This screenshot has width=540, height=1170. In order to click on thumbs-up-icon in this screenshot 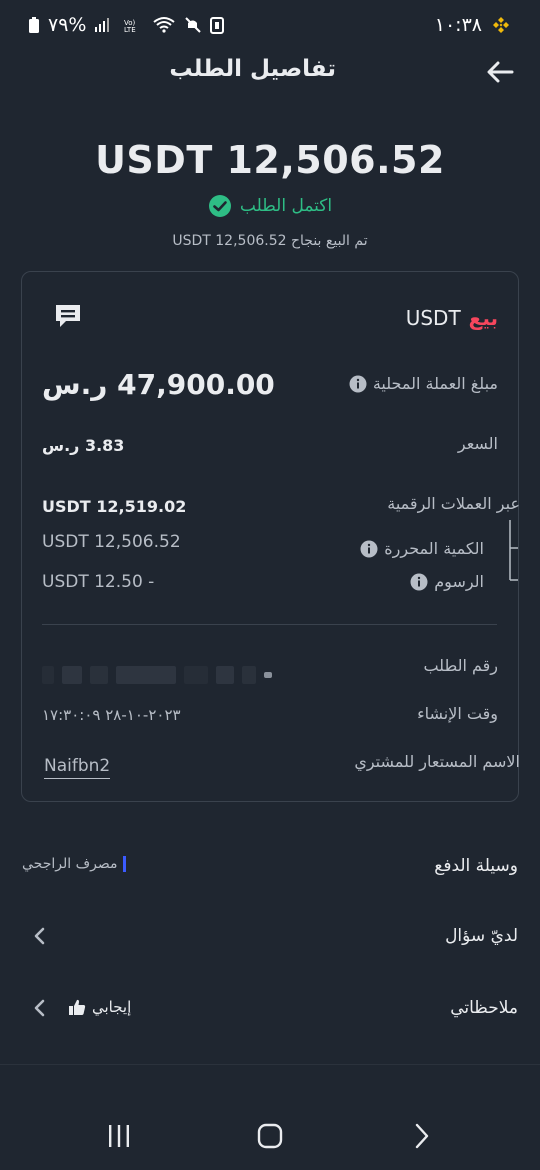, I will do `click(77, 1007)`.